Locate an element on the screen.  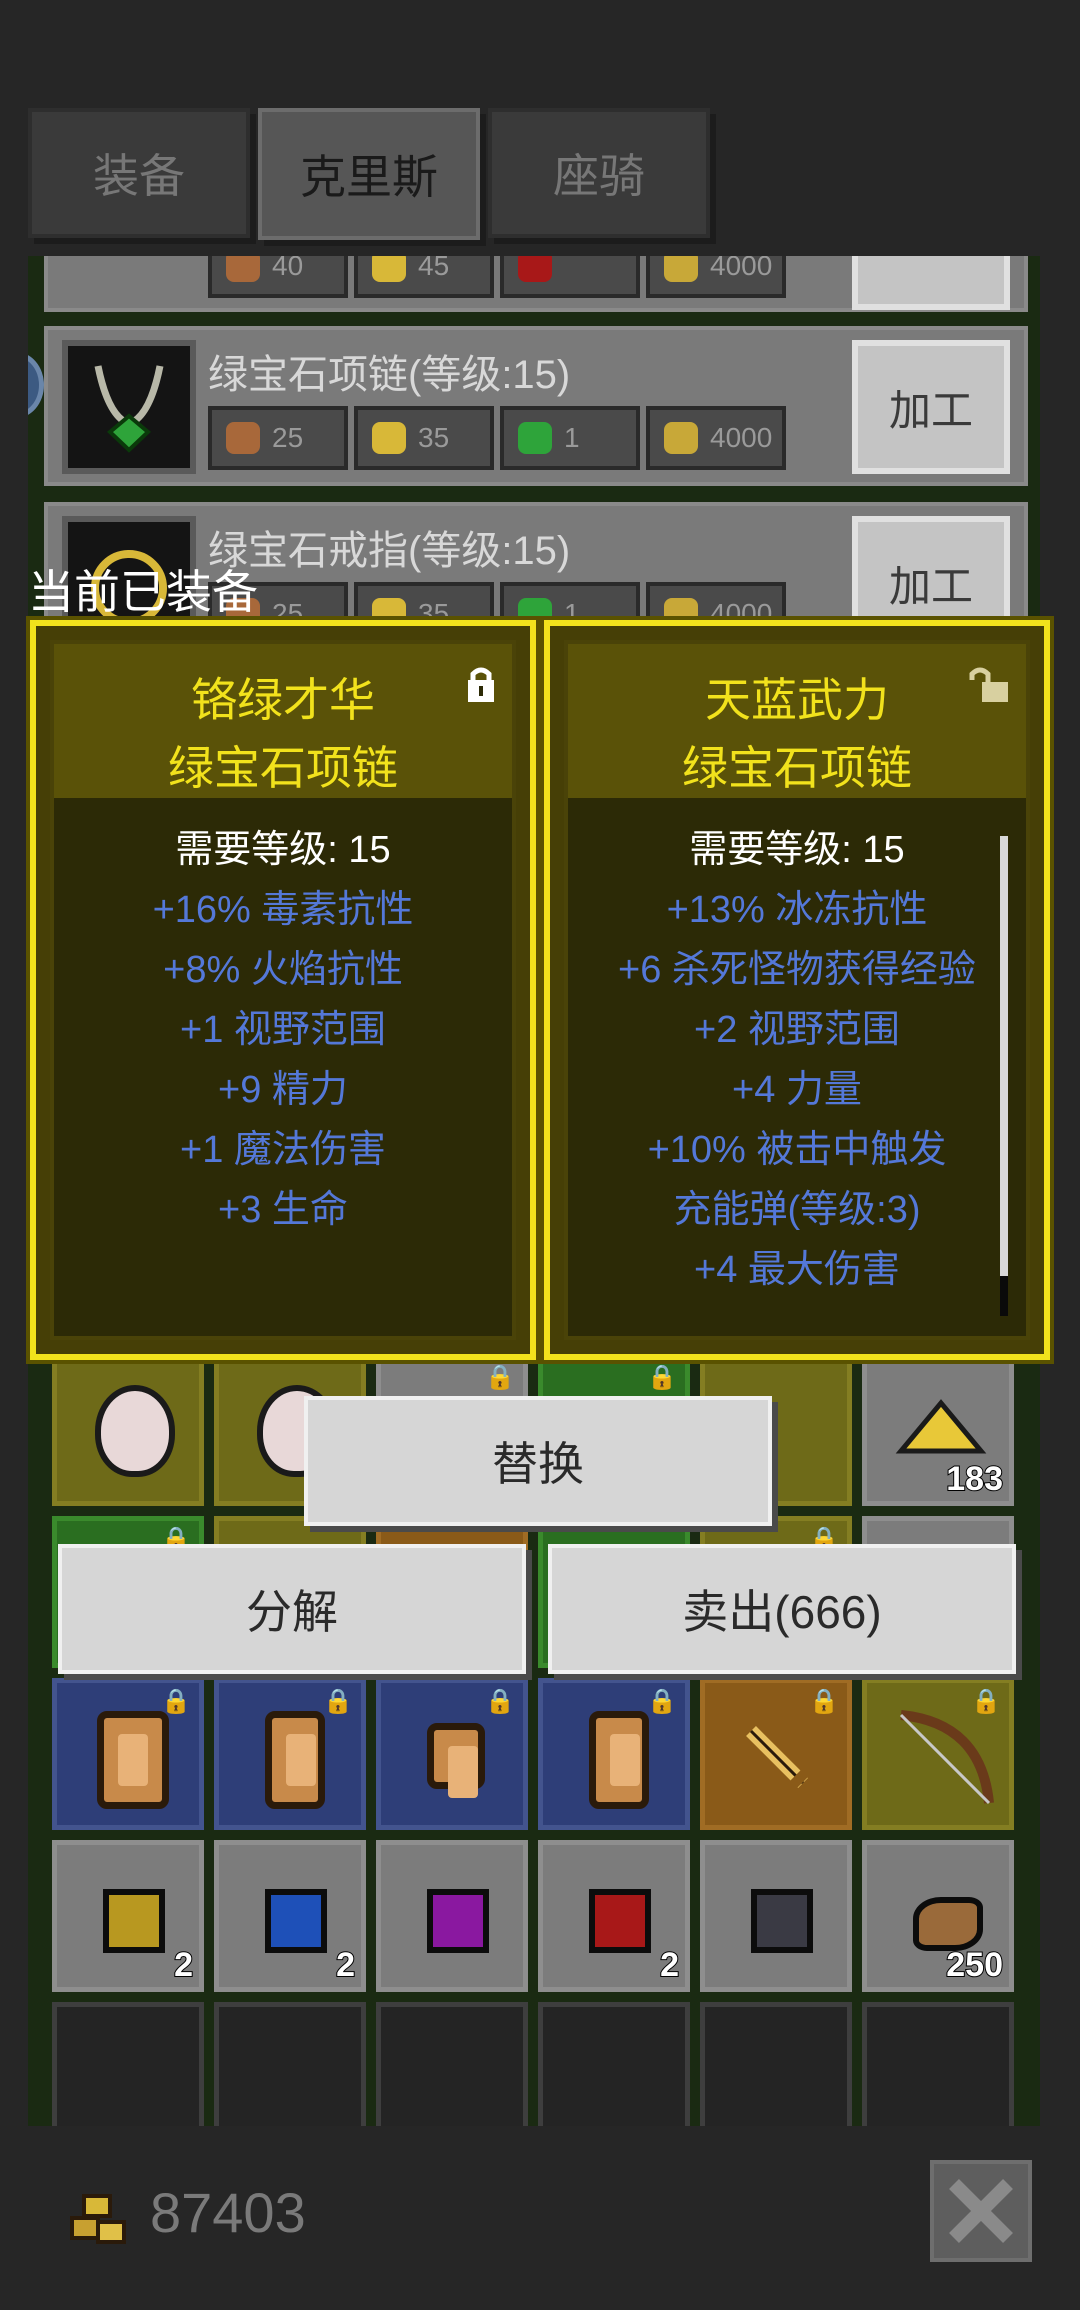
material-cheese: 35 is located at coordinates (424, 438).